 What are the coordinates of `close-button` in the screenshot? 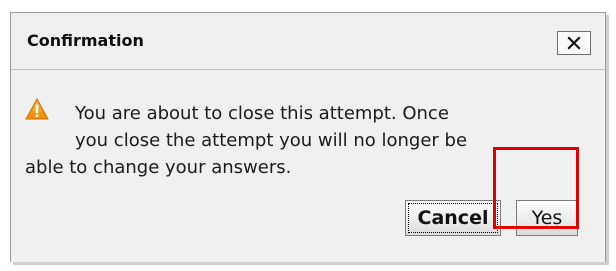 It's located at (574, 43).